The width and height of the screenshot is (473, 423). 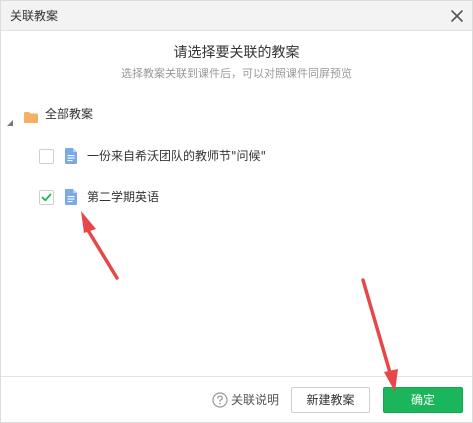 I want to click on dialog-footer: 关联说明 新建教案 确定, so click(x=236, y=399).